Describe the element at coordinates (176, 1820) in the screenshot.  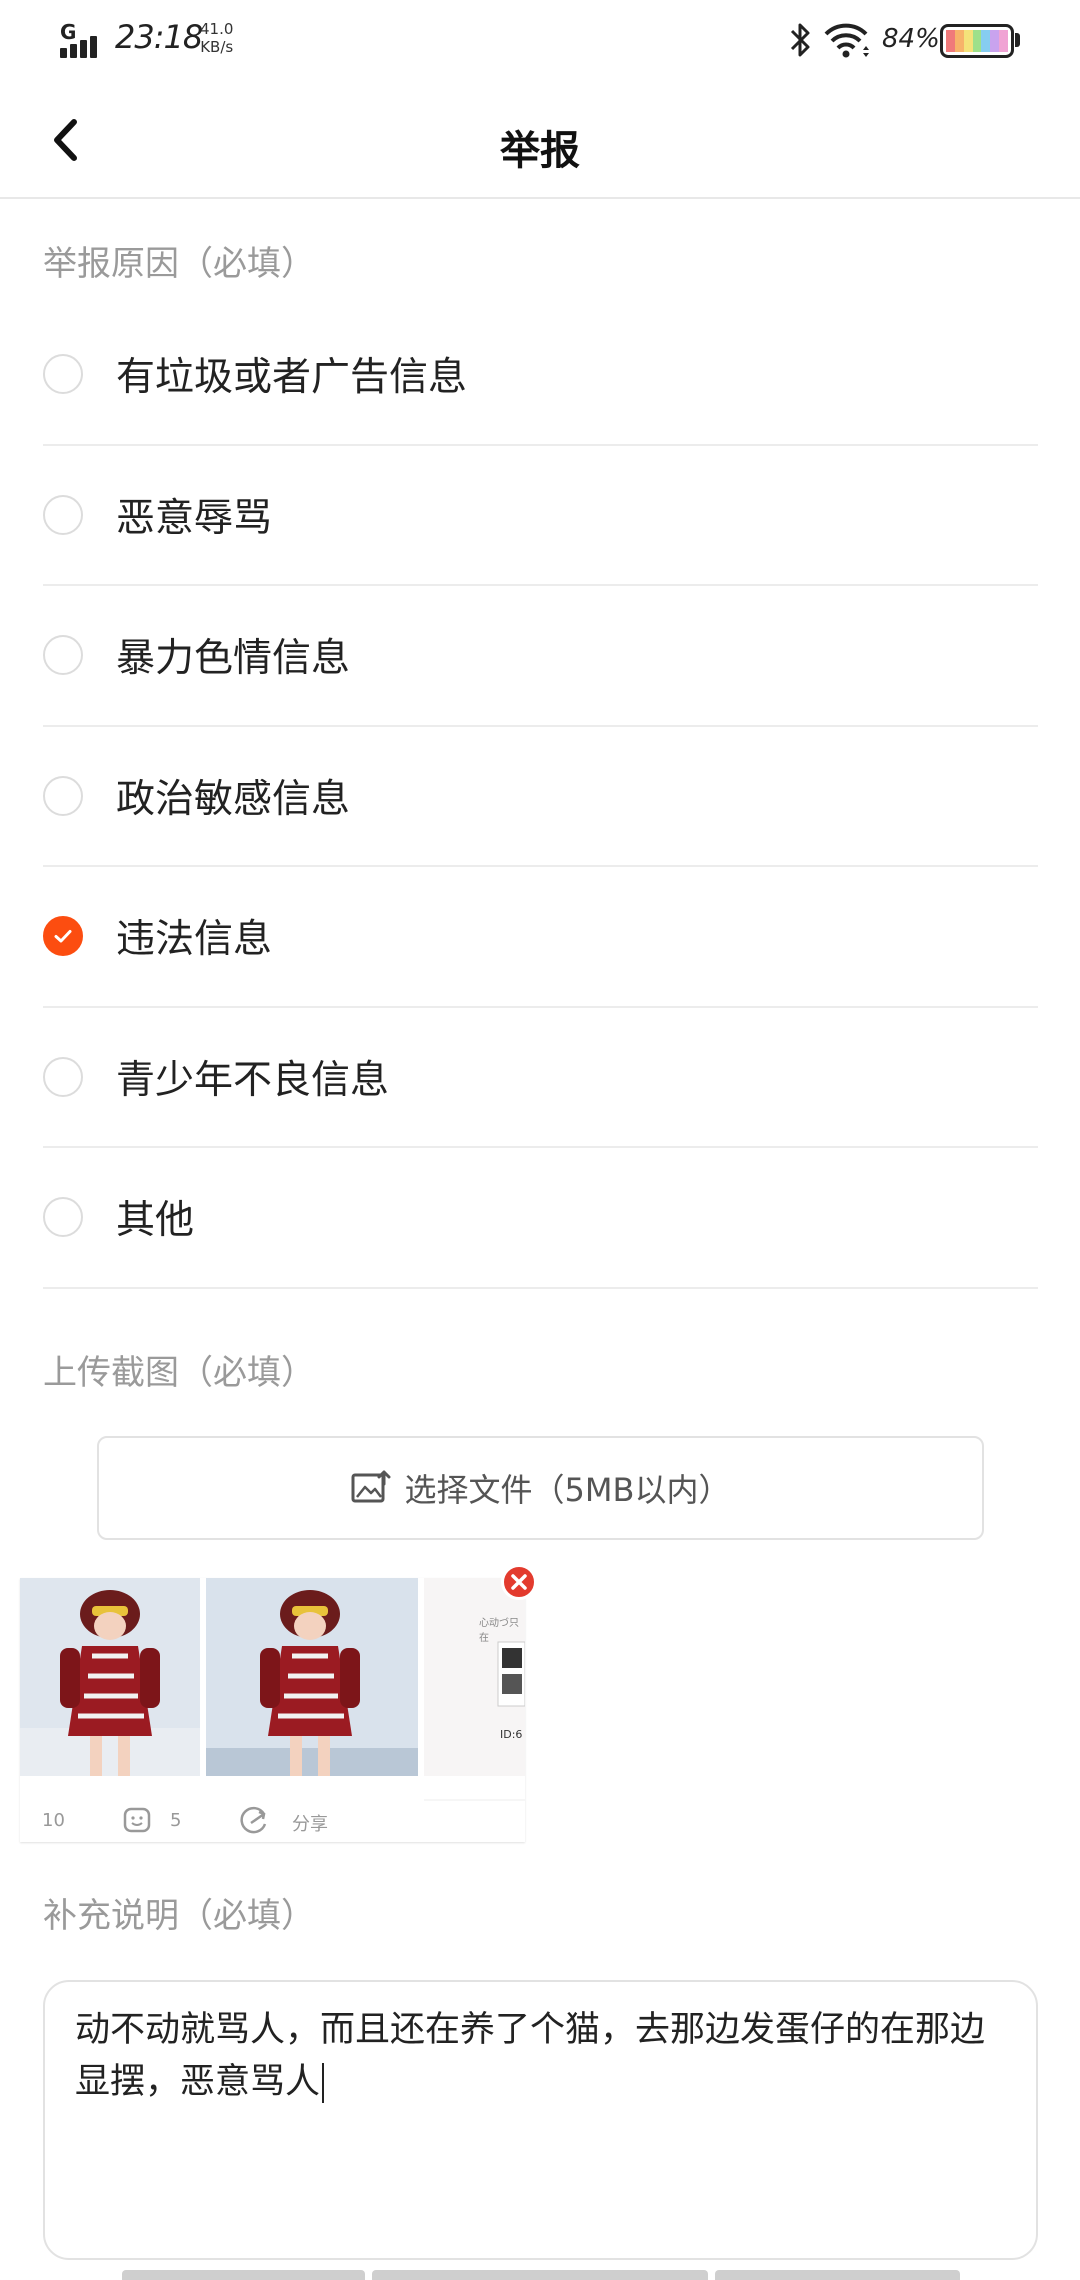
I see `comment-count: 5` at that location.